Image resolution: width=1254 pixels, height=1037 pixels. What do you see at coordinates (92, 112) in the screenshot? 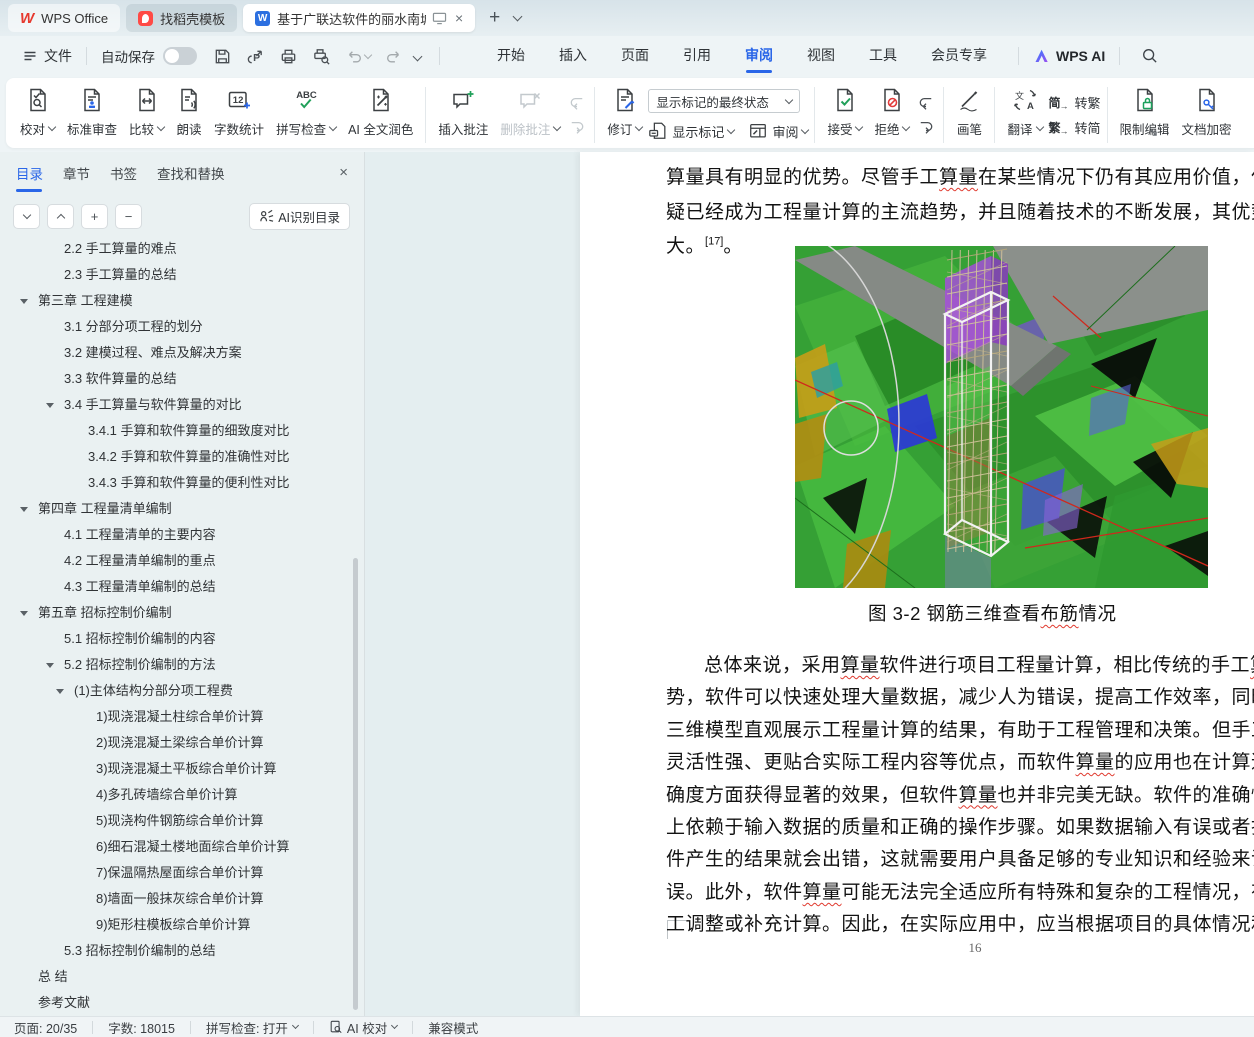
I see `standard-review-button: 标准审查` at bounding box center [92, 112].